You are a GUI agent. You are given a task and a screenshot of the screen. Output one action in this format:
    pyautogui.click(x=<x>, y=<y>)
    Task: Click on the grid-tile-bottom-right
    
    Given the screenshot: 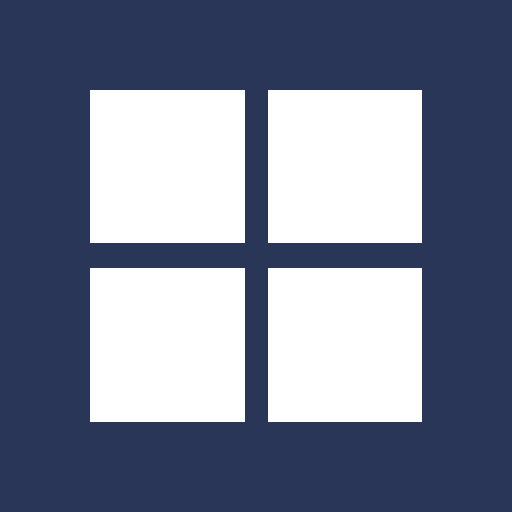 What is the action you would take?
    pyautogui.click(x=345, y=345)
    